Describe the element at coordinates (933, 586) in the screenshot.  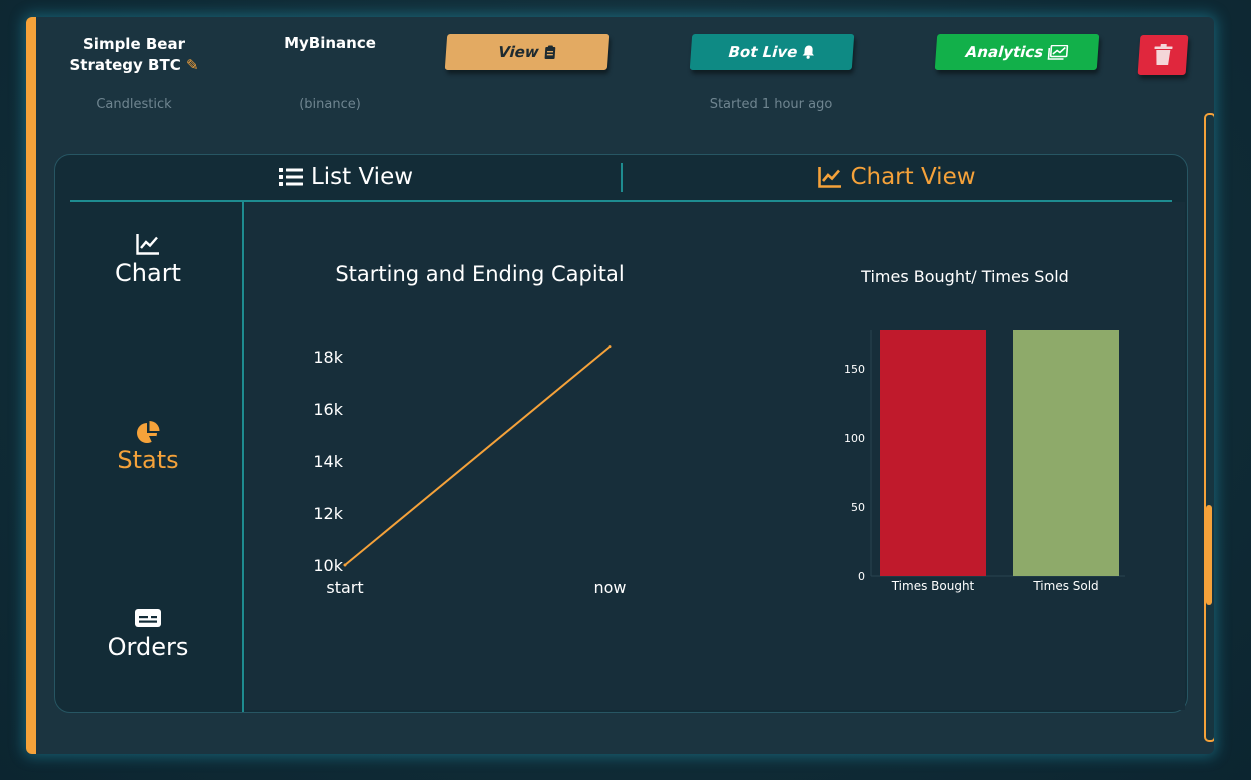
I see `x-tick-label: Times Bought` at that location.